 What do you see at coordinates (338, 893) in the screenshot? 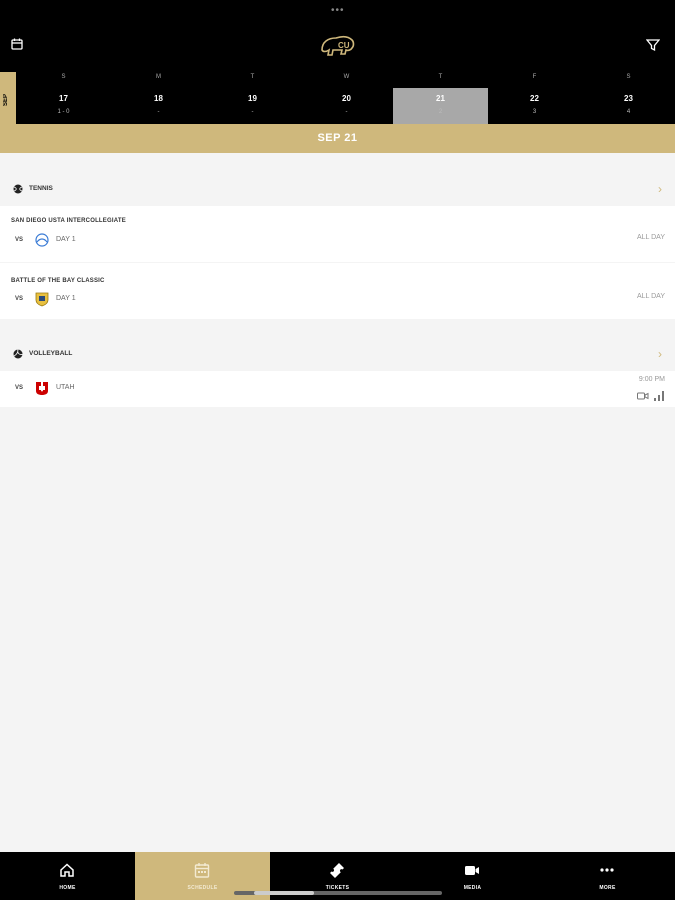
I see `home-indicator` at bounding box center [338, 893].